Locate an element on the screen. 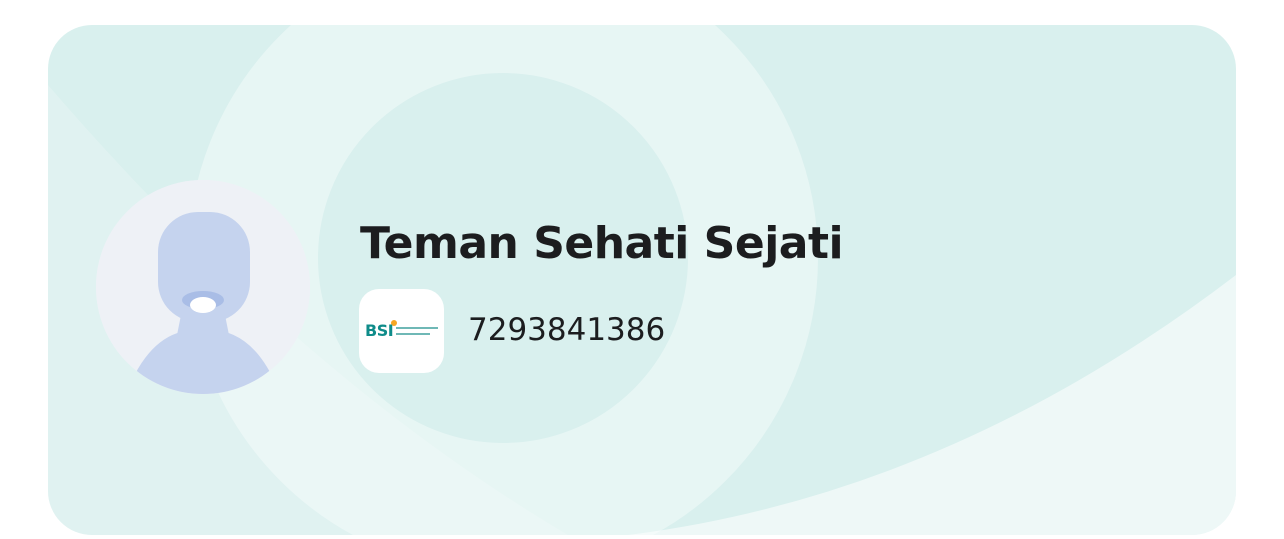 Image resolution: width=1284 pixels, height=539 pixels. avatar is located at coordinates (203, 287).